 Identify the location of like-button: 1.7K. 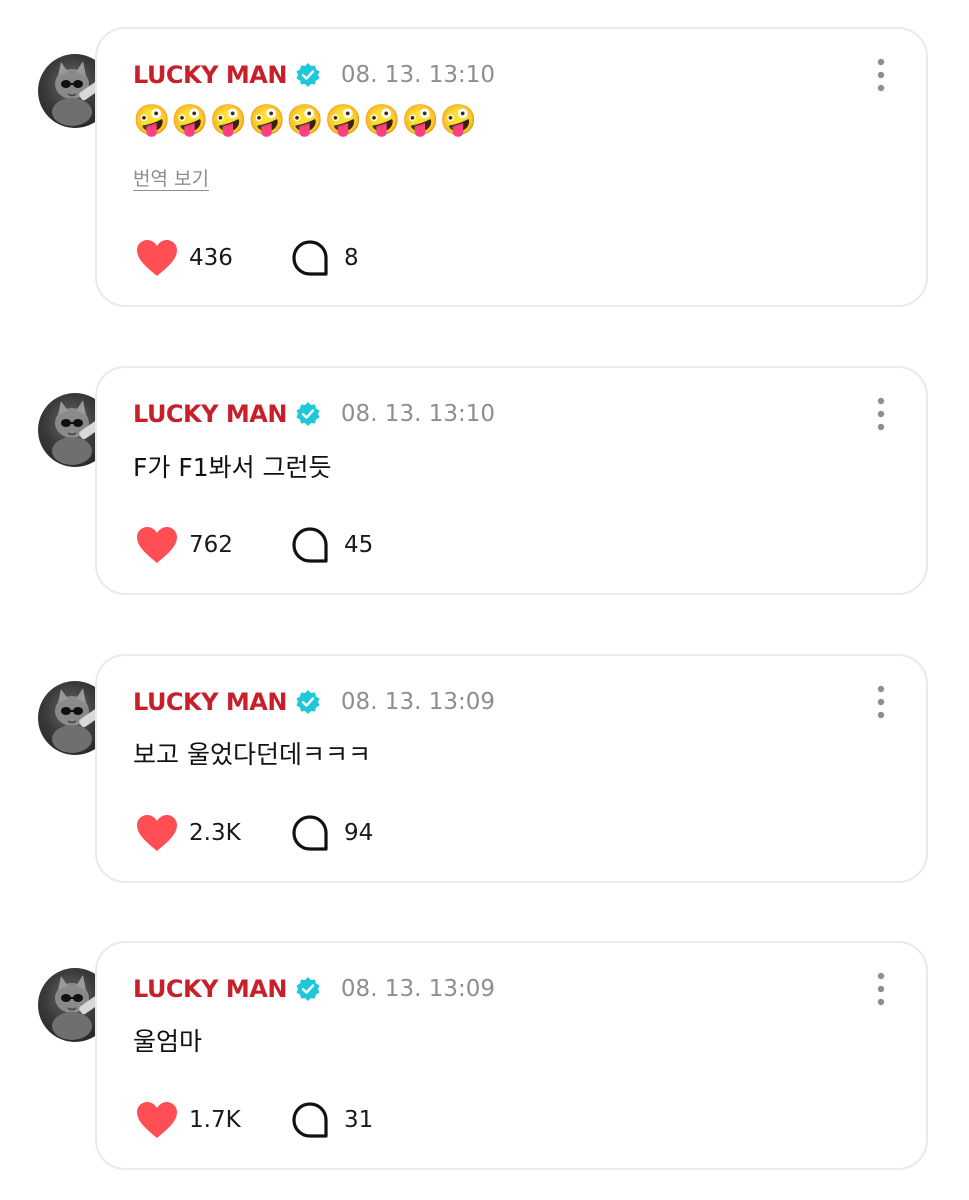
(213, 1120).